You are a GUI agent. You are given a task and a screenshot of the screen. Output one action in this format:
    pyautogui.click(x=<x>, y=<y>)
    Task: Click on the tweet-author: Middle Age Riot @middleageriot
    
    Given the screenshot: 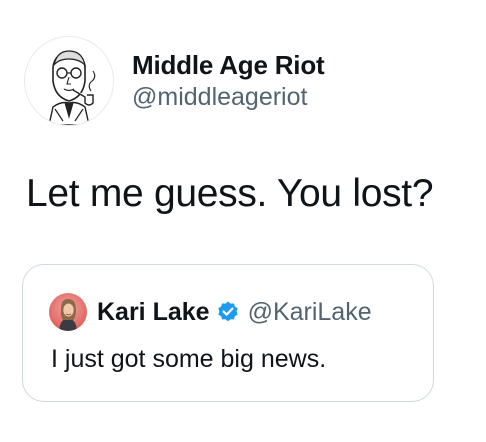 What is the action you would take?
    pyautogui.click(x=174, y=81)
    